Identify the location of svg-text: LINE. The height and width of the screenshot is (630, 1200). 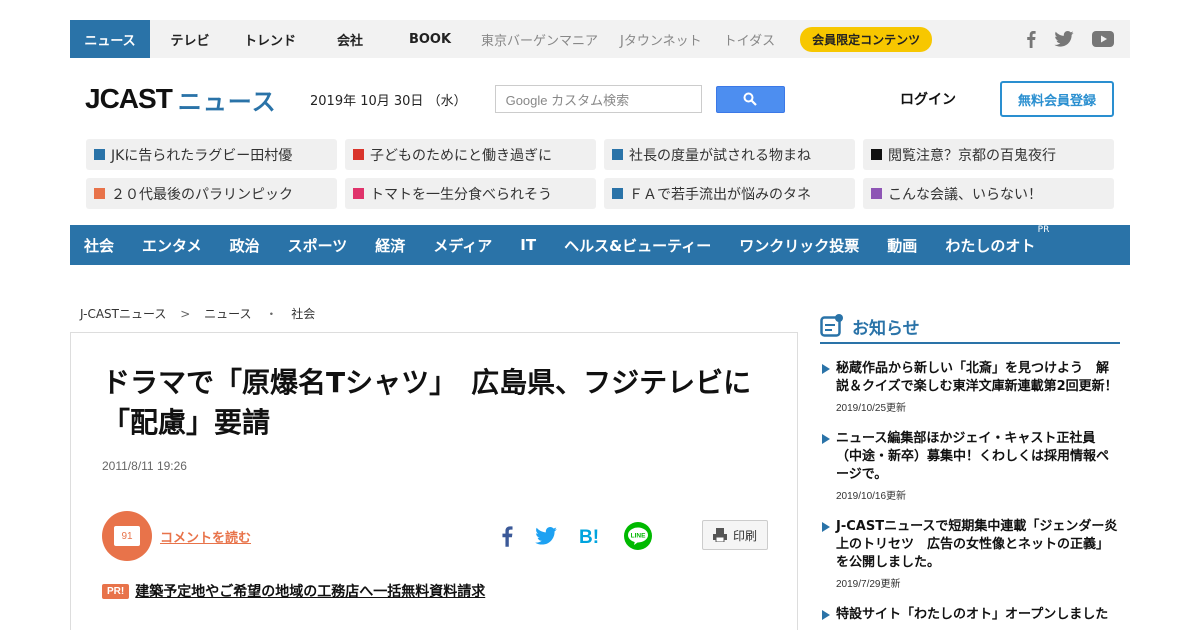
(638, 536).